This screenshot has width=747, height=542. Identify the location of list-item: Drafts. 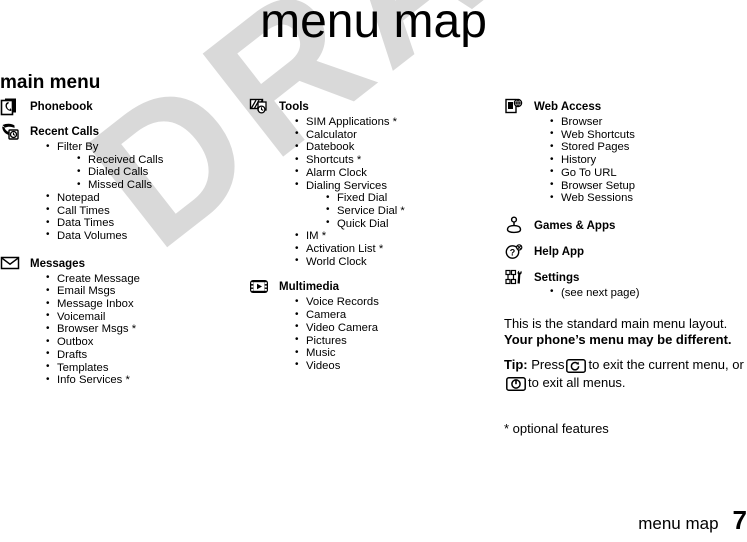
(140, 355).